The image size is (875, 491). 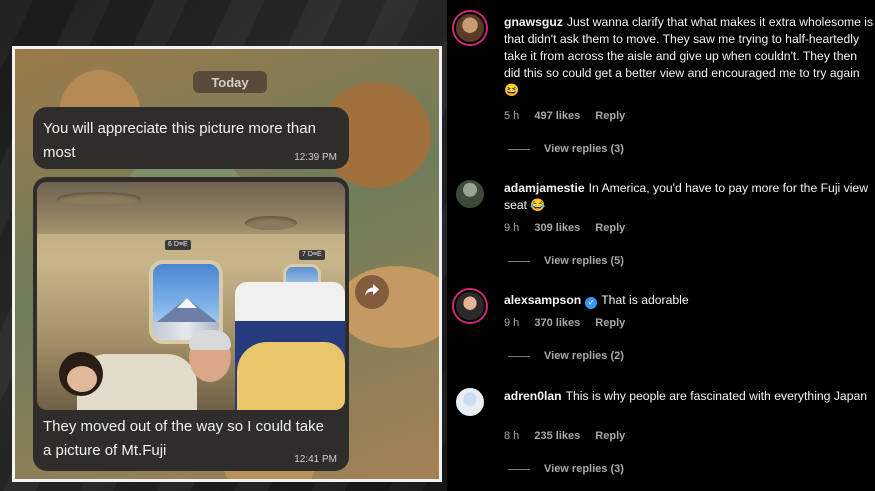 I want to click on comment-meta: 9 h 309 likes Reply, so click(x=570, y=228).